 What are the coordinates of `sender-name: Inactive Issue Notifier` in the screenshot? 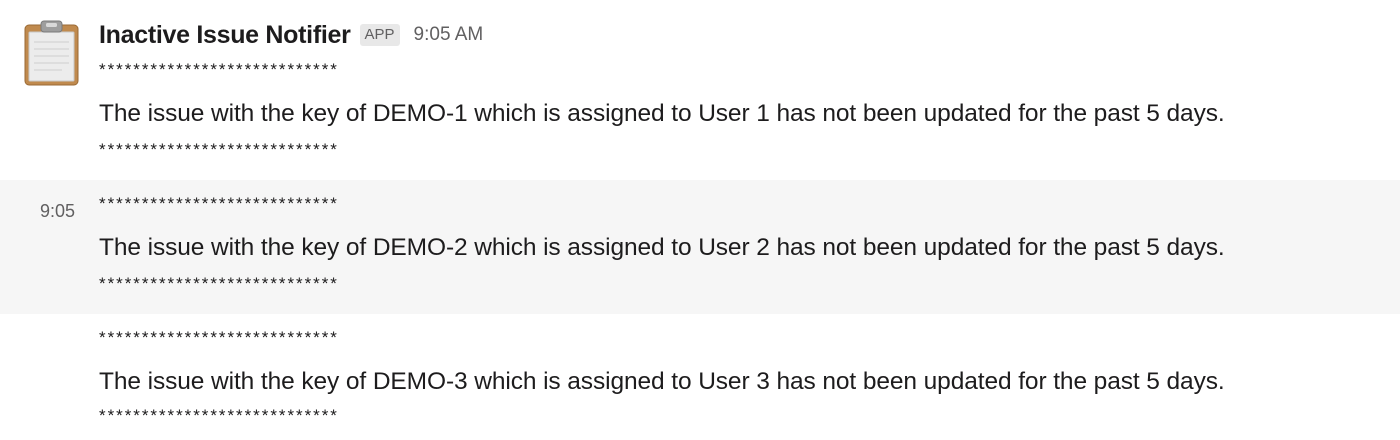 It's located at (225, 35).